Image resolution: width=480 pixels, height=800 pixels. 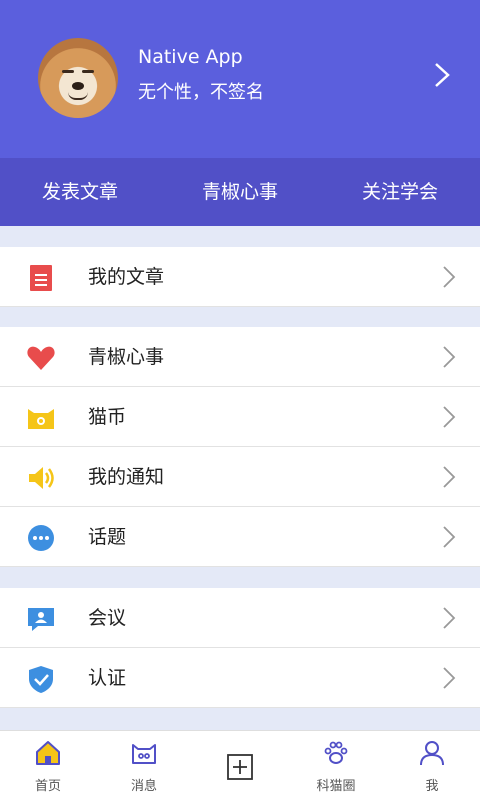 What do you see at coordinates (240, 618) in the screenshot?
I see `menu-item-meetings: 会议` at bounding box center [240, 618].